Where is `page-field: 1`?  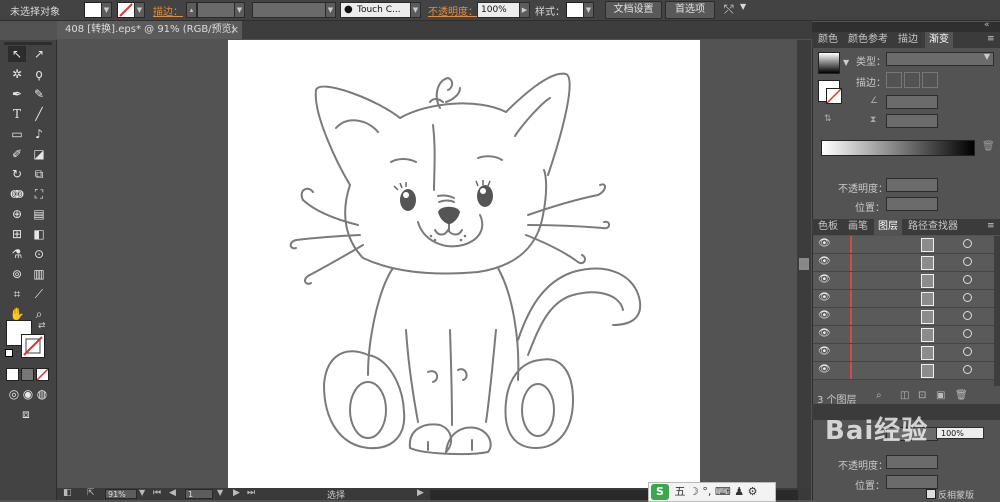
page-field: 1 is located at coordinates (199, 494).